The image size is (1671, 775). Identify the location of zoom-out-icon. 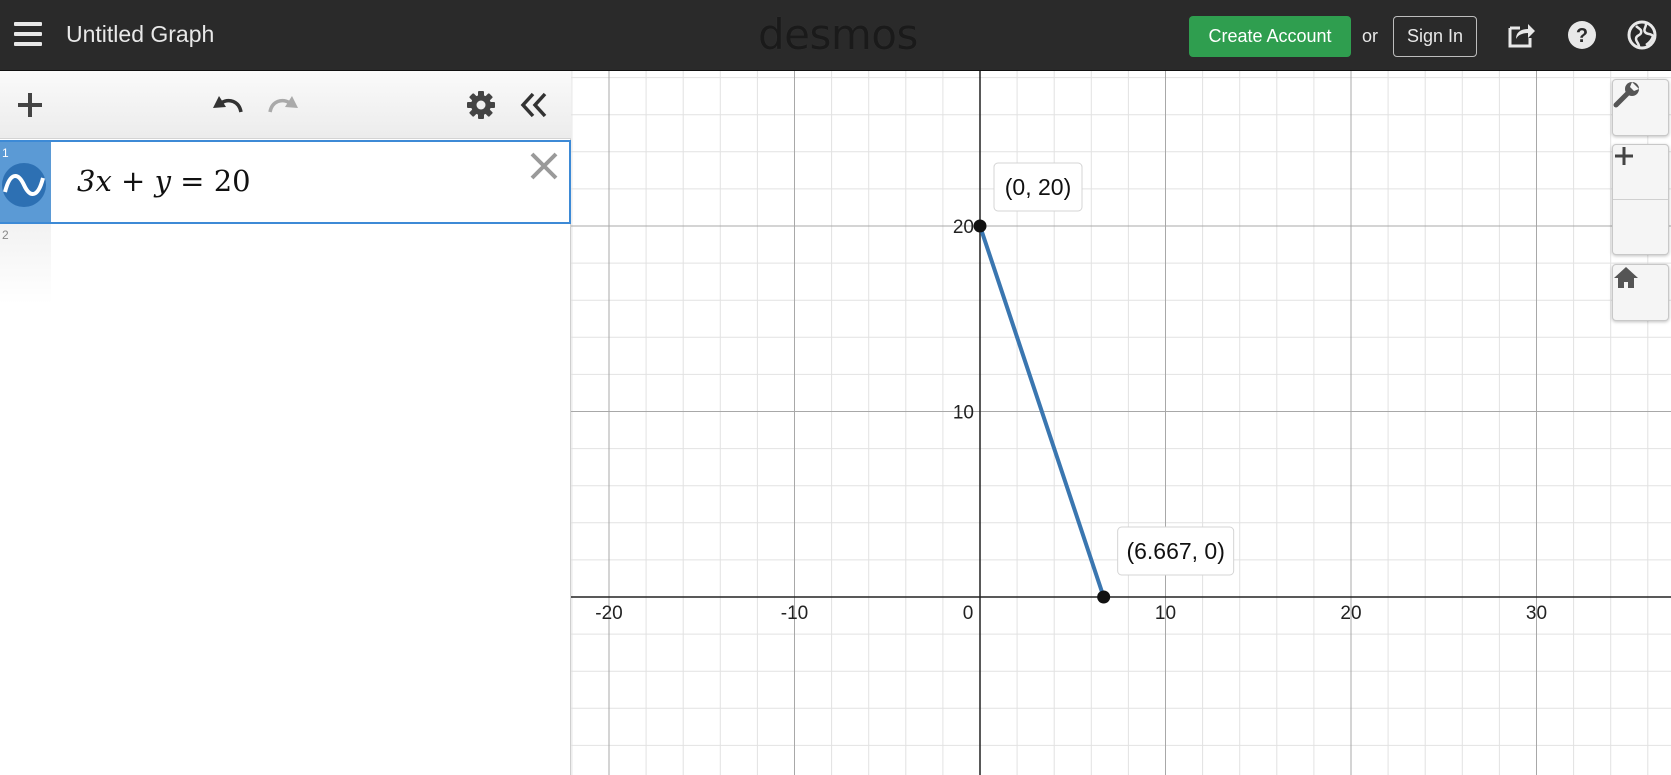
(1640, 204).